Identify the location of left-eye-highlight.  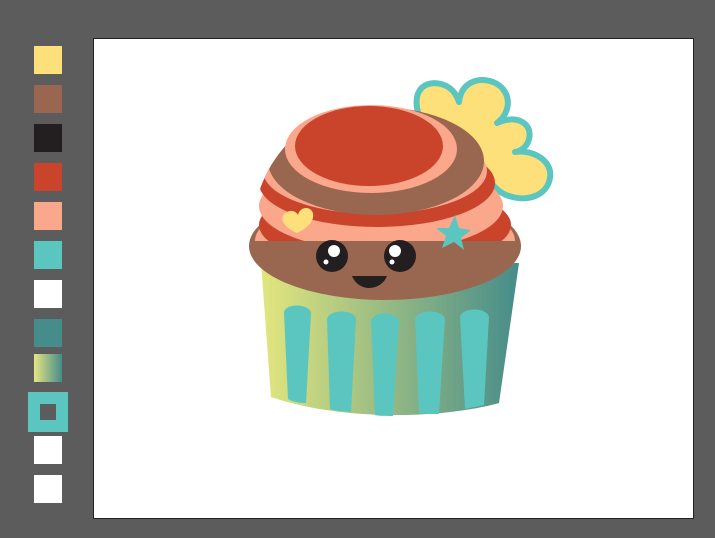
(334, 251).